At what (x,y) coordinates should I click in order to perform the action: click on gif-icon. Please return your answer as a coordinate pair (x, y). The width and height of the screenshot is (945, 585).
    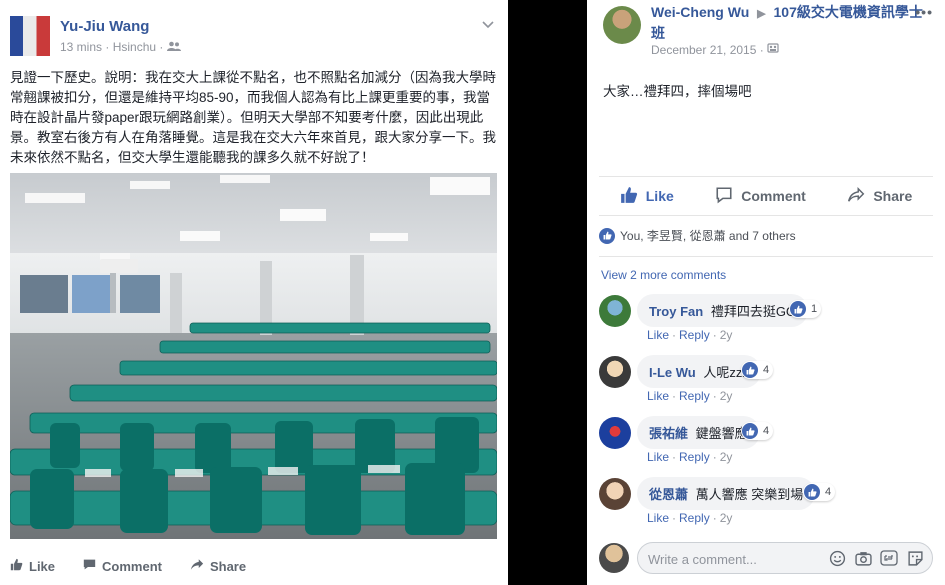
    Looking at the image, I should click on (889, 558).